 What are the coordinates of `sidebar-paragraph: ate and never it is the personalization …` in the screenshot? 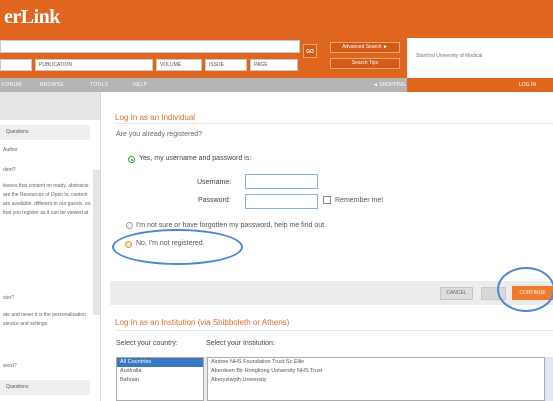 It's located at (44, 319).